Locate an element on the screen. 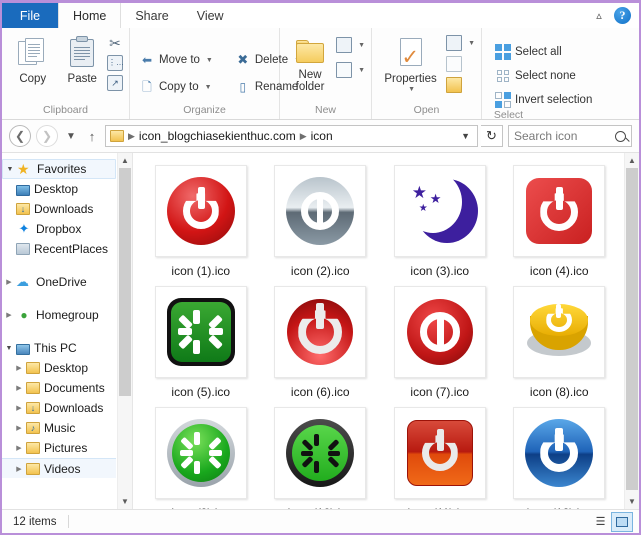  select-all-button: Select all is located at coordinates (543, 52).